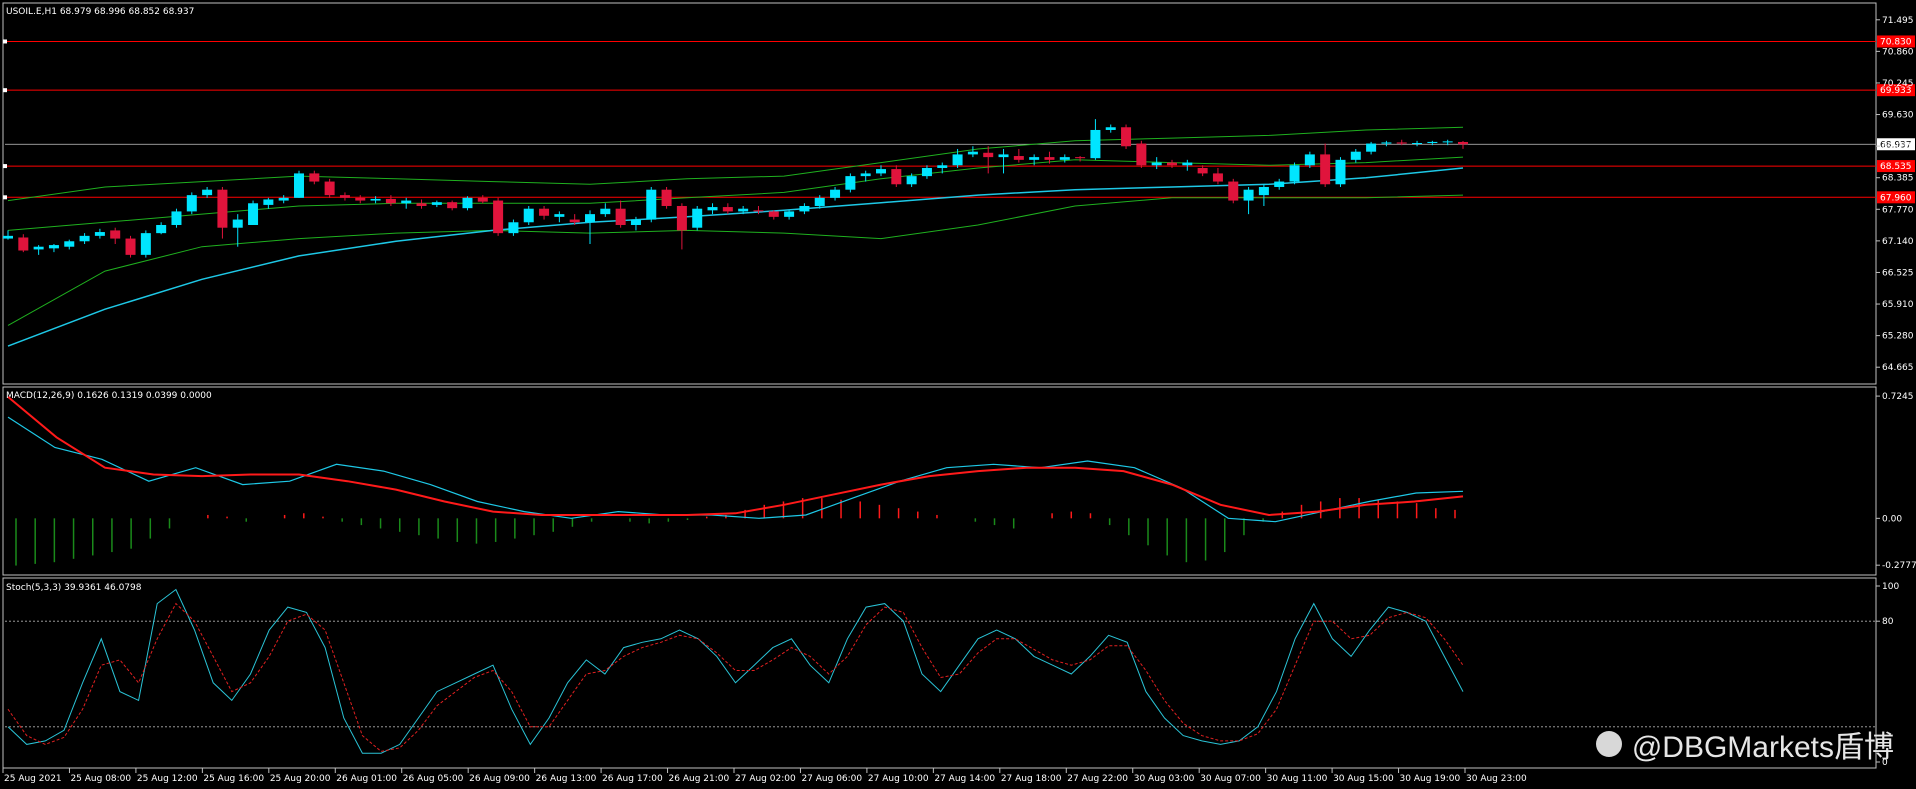  I want to click on price-axis-label: 69.015, so click(1898, 147).